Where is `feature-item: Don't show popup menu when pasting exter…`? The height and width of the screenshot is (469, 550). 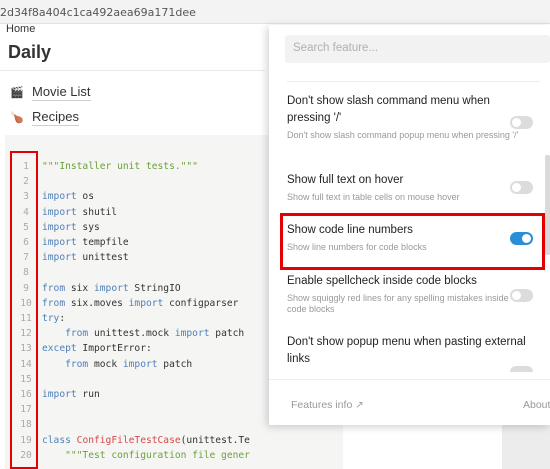
feature-item: Don't show popup menu when pasting exter… is located at coordinates (407, 351).